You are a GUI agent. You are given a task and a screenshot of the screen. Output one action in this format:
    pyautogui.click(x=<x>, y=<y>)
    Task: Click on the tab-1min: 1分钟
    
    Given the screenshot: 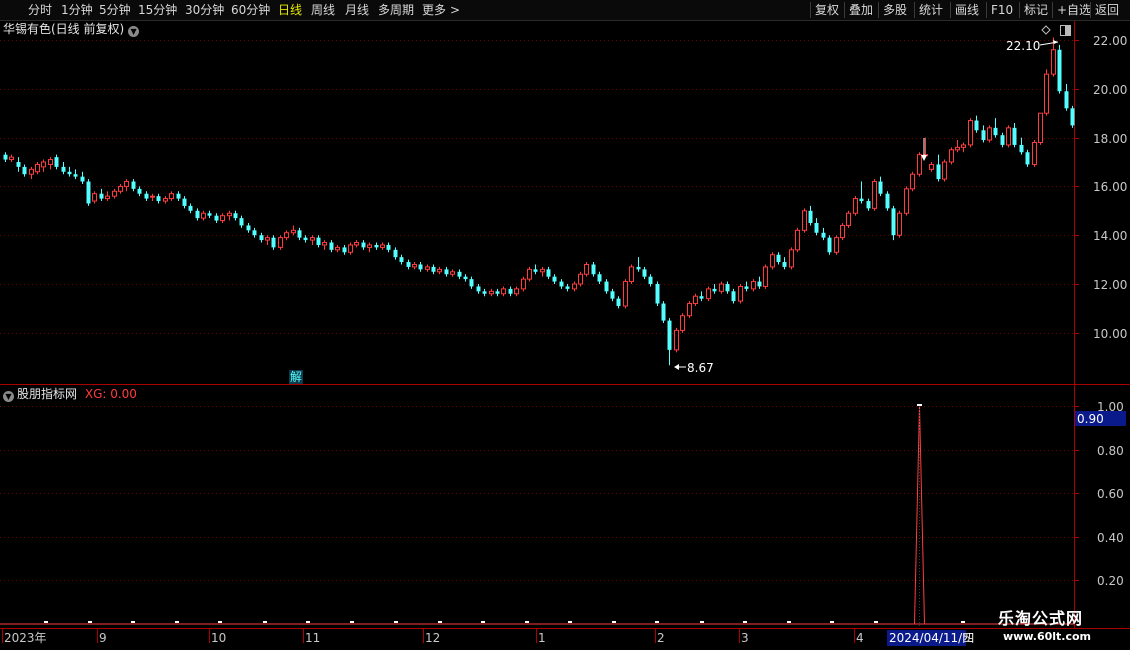 What is the action you would take?
    pyautogui.click(x=77, y=10)
    